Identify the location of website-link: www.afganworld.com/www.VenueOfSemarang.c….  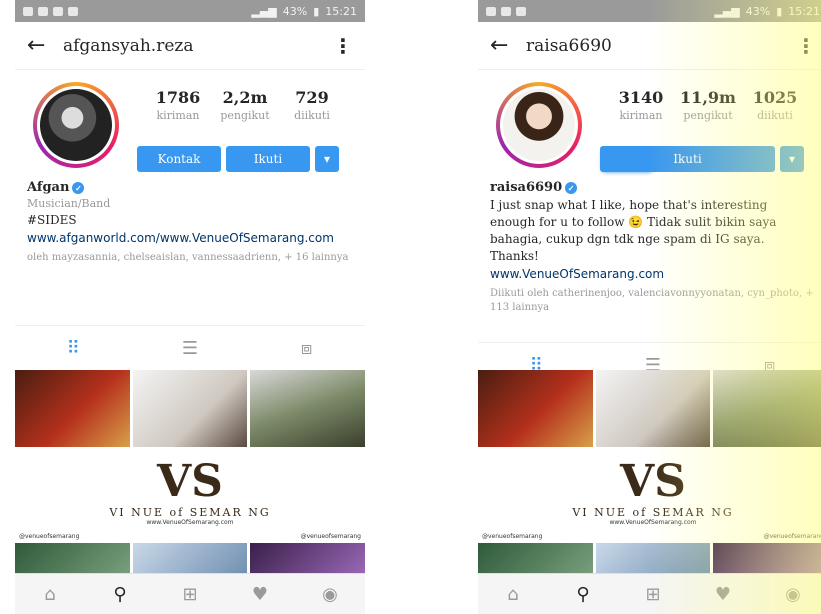
(190, 238).